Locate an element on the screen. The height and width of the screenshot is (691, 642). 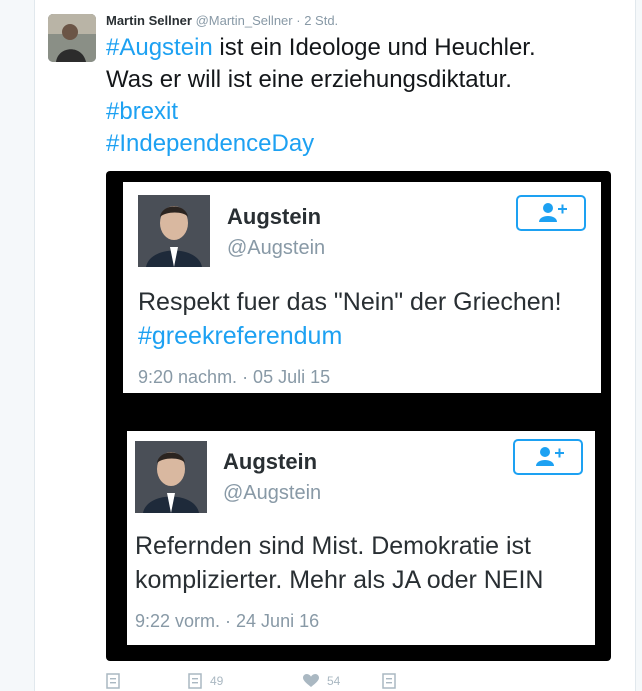
like-button: 54 is located at coordinates (321, 680).